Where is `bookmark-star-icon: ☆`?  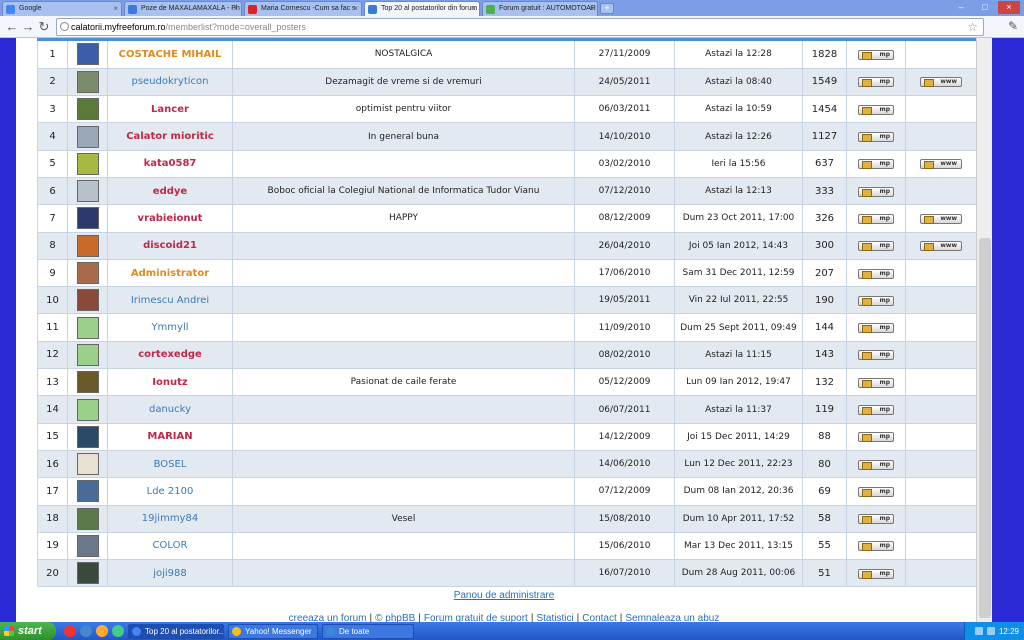 bookmark-star-icon: ☆ is located at coordinates (972, 27).